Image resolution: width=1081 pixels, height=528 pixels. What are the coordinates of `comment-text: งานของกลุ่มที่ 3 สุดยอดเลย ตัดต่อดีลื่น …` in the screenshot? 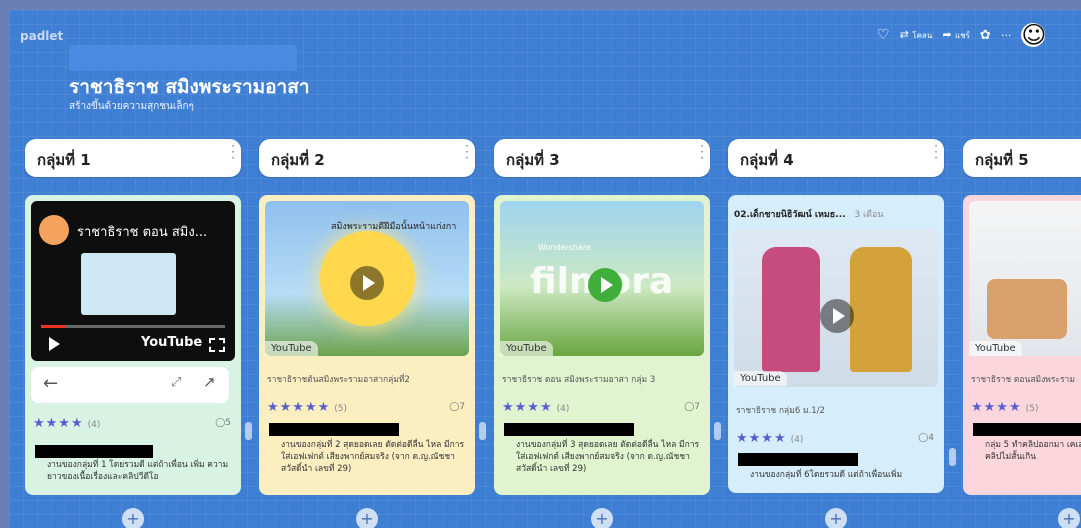 It's located at (608, 457).